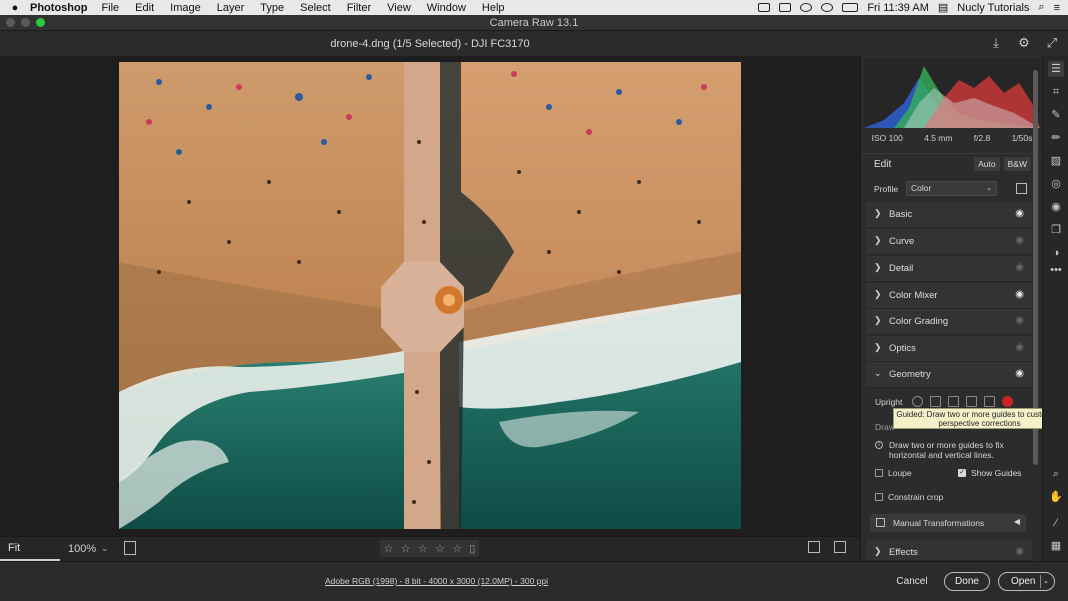  What do you see at coordinates (949, 242) in the screenshot?
I see `section-curve: ❯ Curve ◉` at bounding box center [949, 242].